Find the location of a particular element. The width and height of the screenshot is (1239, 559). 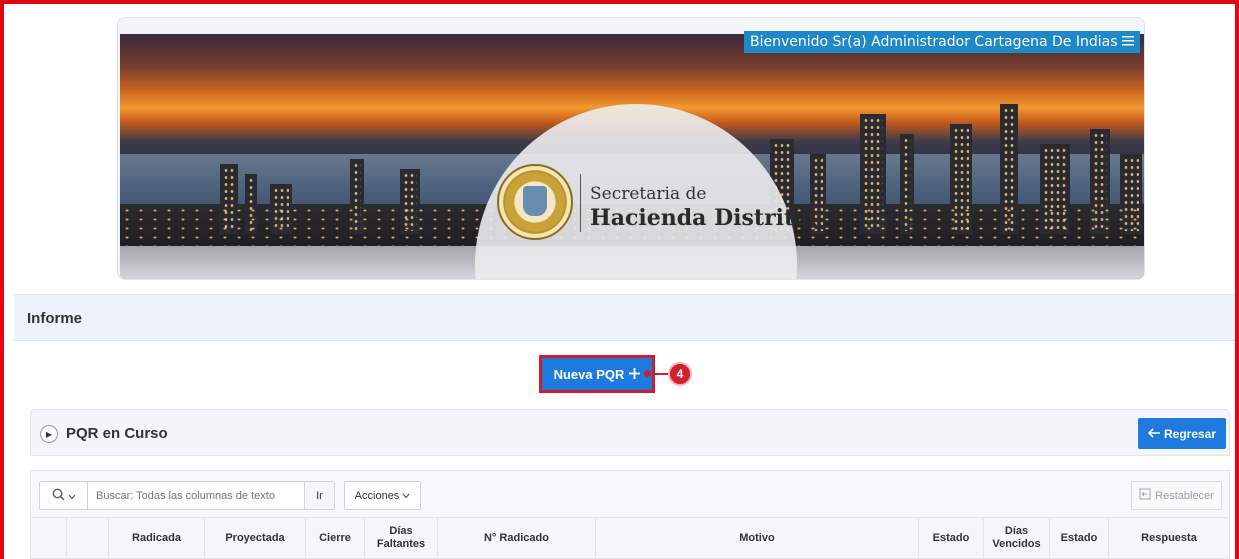

column-header-respuesta: Respuesta is located at coordinates (1169, 538).